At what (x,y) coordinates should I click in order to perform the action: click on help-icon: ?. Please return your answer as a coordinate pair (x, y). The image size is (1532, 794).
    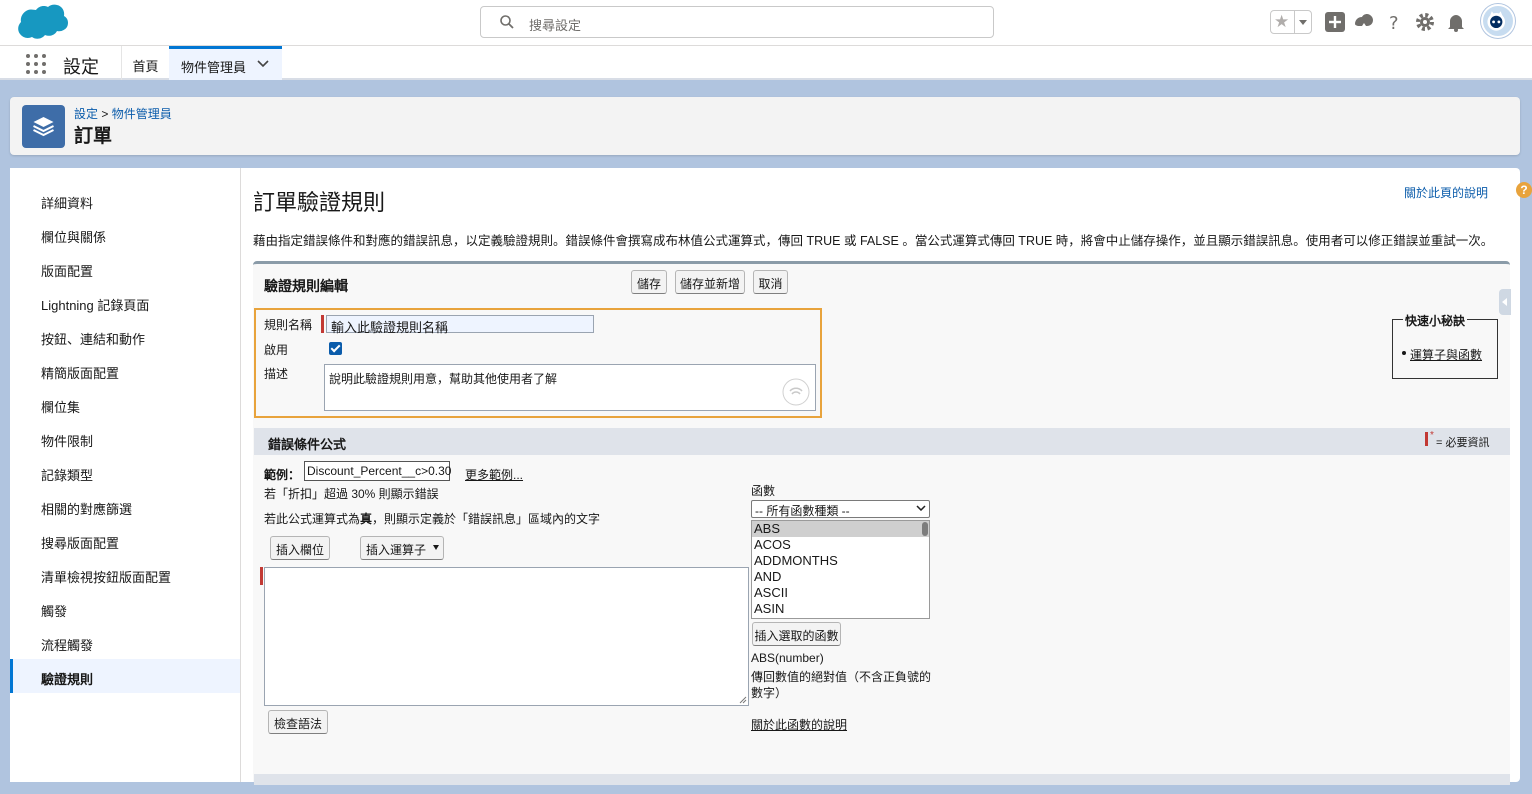
    Looking at the image, I should click on (1395, 22).